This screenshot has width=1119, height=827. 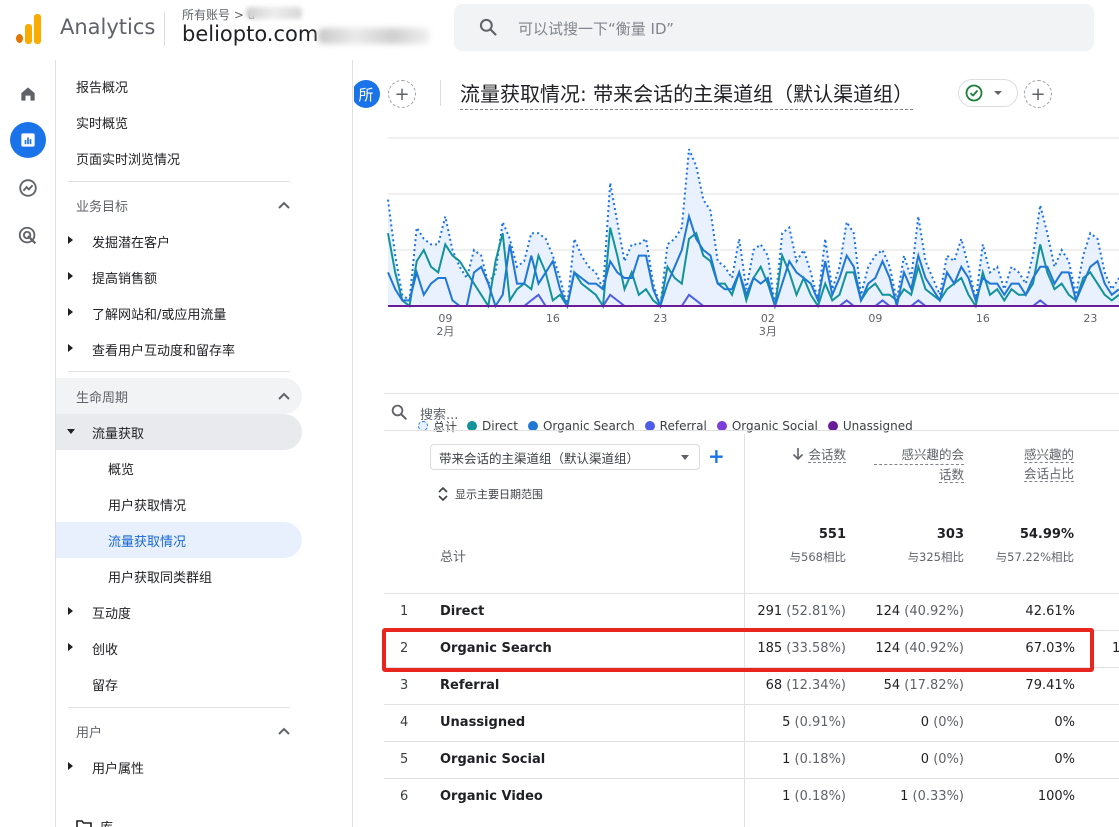 What do you see at coordinates (988, 93) in the screenshot?
I see `report-status-dropdown` at bounding box center [988, 93].